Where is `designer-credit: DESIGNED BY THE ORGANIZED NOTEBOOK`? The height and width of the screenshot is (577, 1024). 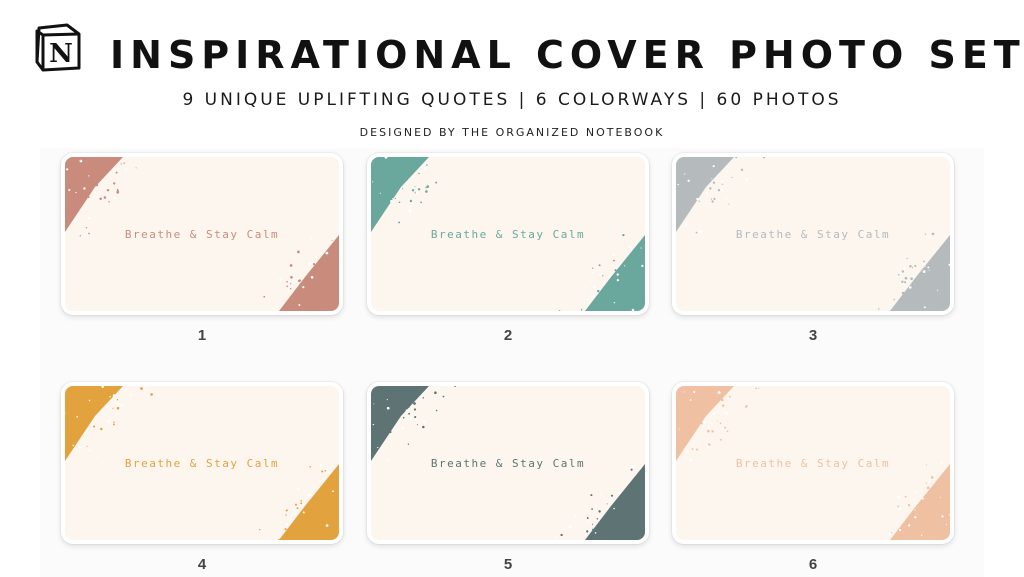
designer-credit: DESIGNED BY THE ORGANIZED NOTEBOOK is located at coordinates (512, 132).